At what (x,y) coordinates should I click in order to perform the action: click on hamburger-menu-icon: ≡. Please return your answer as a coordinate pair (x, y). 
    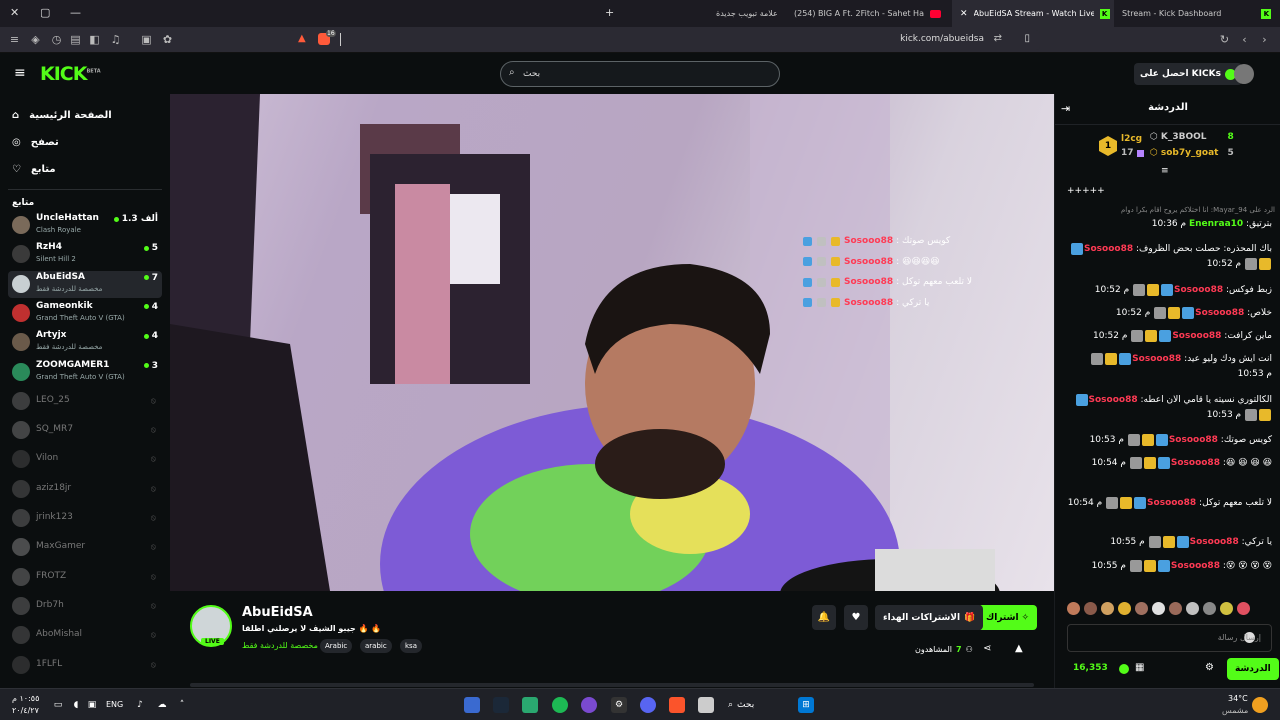
    Looking at the image, I should click on (20, 73).